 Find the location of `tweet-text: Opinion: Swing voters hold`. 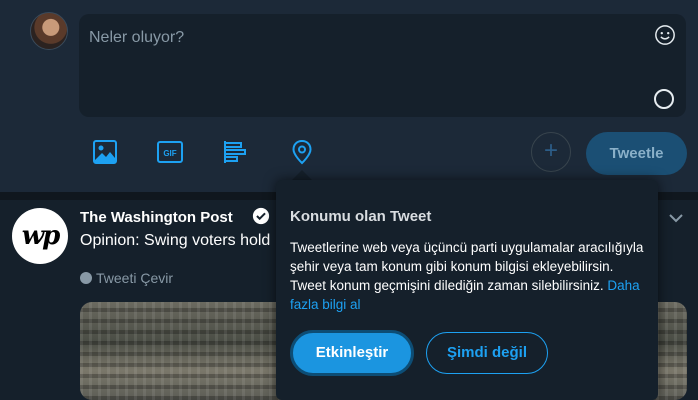

tweet-text: Opinion: Swing voters hold is located at coordinates (175, 240).